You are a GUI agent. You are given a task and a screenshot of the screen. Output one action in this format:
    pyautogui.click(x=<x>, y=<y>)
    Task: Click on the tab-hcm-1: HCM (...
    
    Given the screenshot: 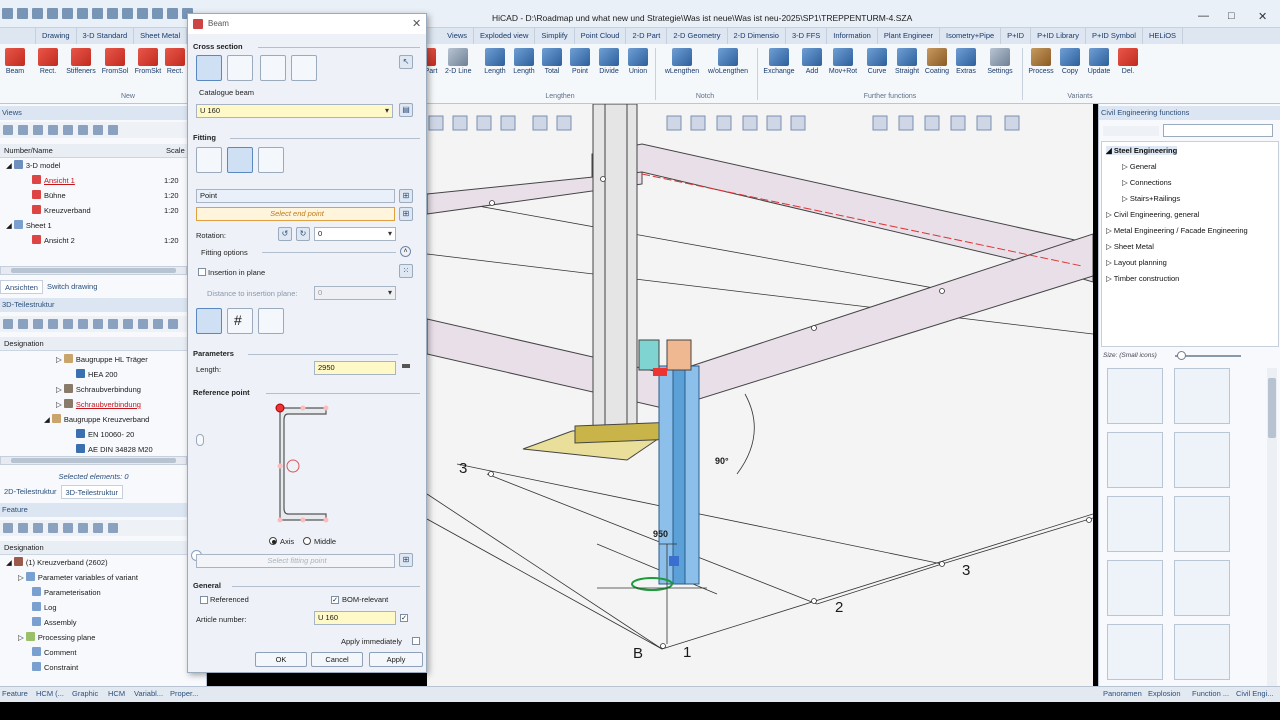 What is the action you would take?
    pyautogui.click(x=50, y=693)
    